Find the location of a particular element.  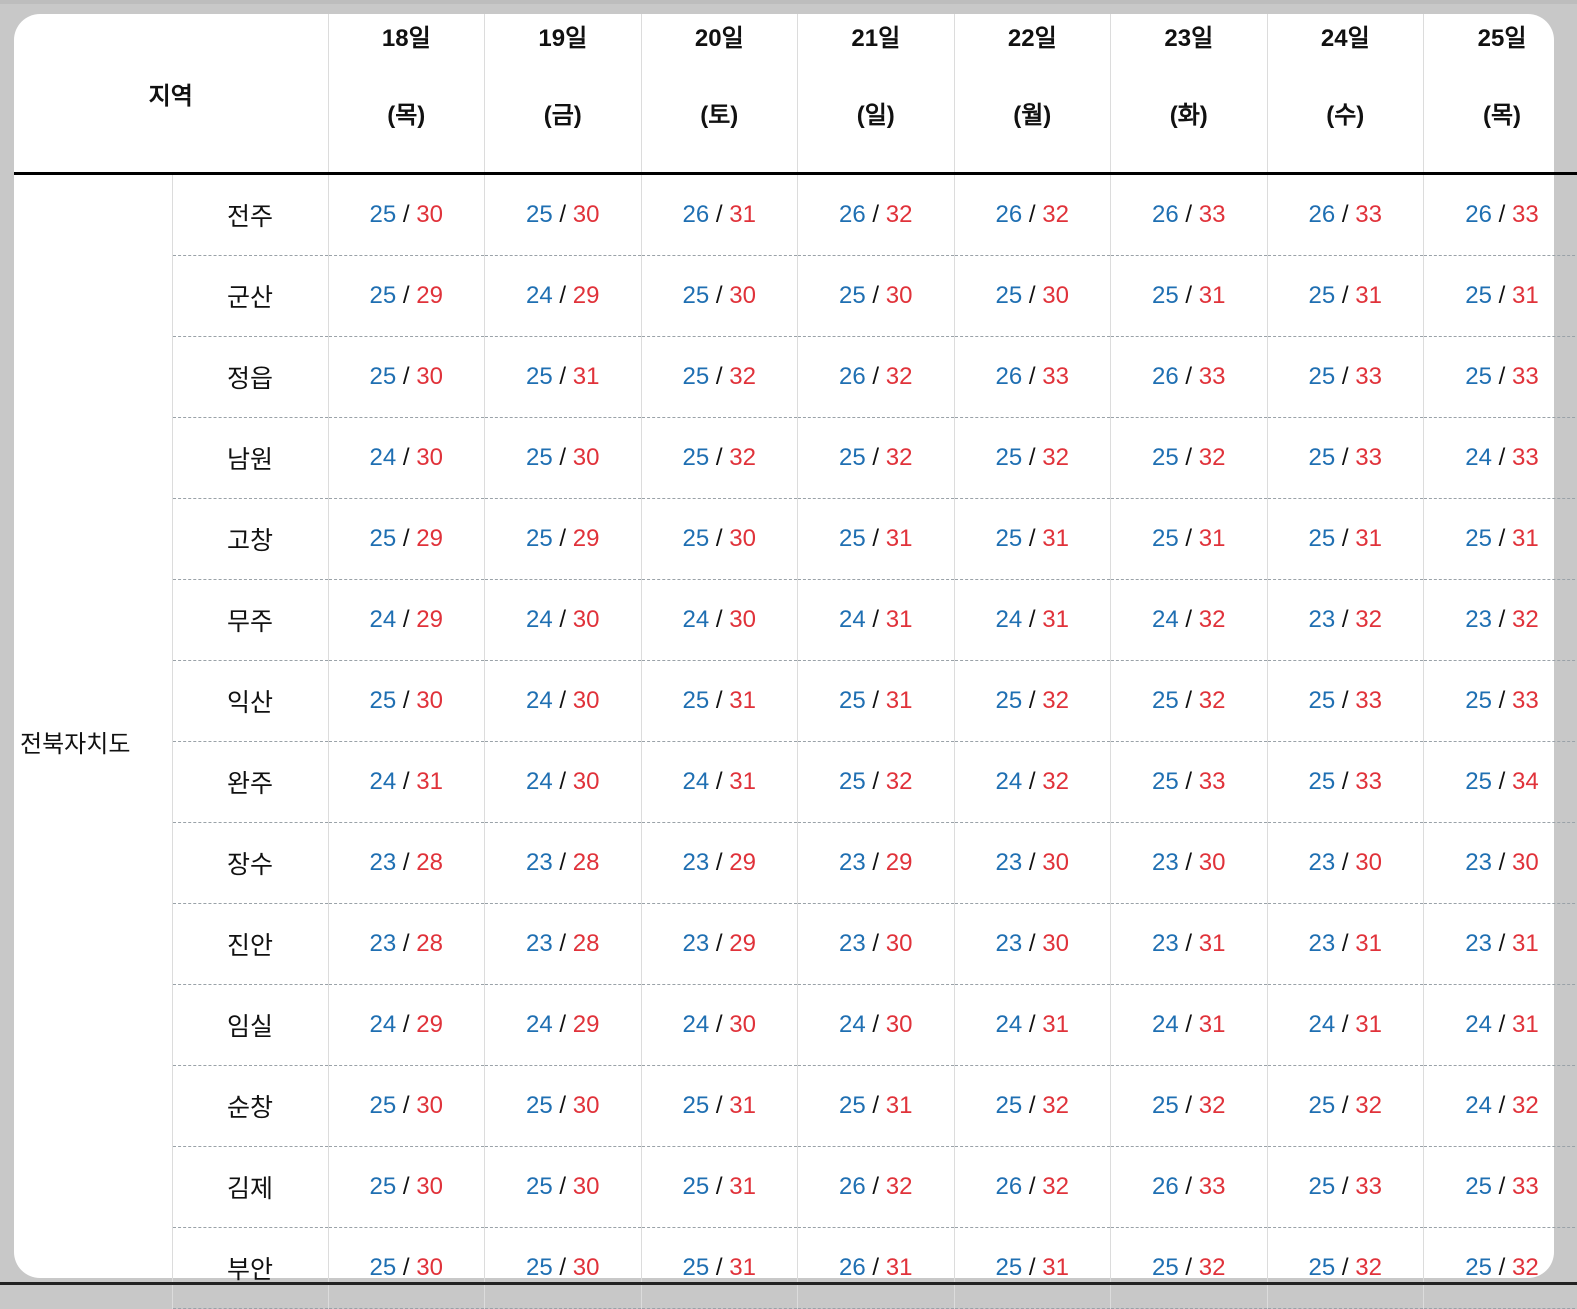

day-header: 20일 (토) is located at coordinates (719, 94).